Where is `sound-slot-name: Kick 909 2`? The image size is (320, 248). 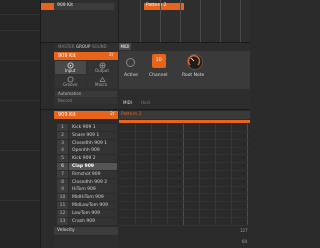 sound-slot-name: Kick 909 2 is located at coordinates (93, 159).